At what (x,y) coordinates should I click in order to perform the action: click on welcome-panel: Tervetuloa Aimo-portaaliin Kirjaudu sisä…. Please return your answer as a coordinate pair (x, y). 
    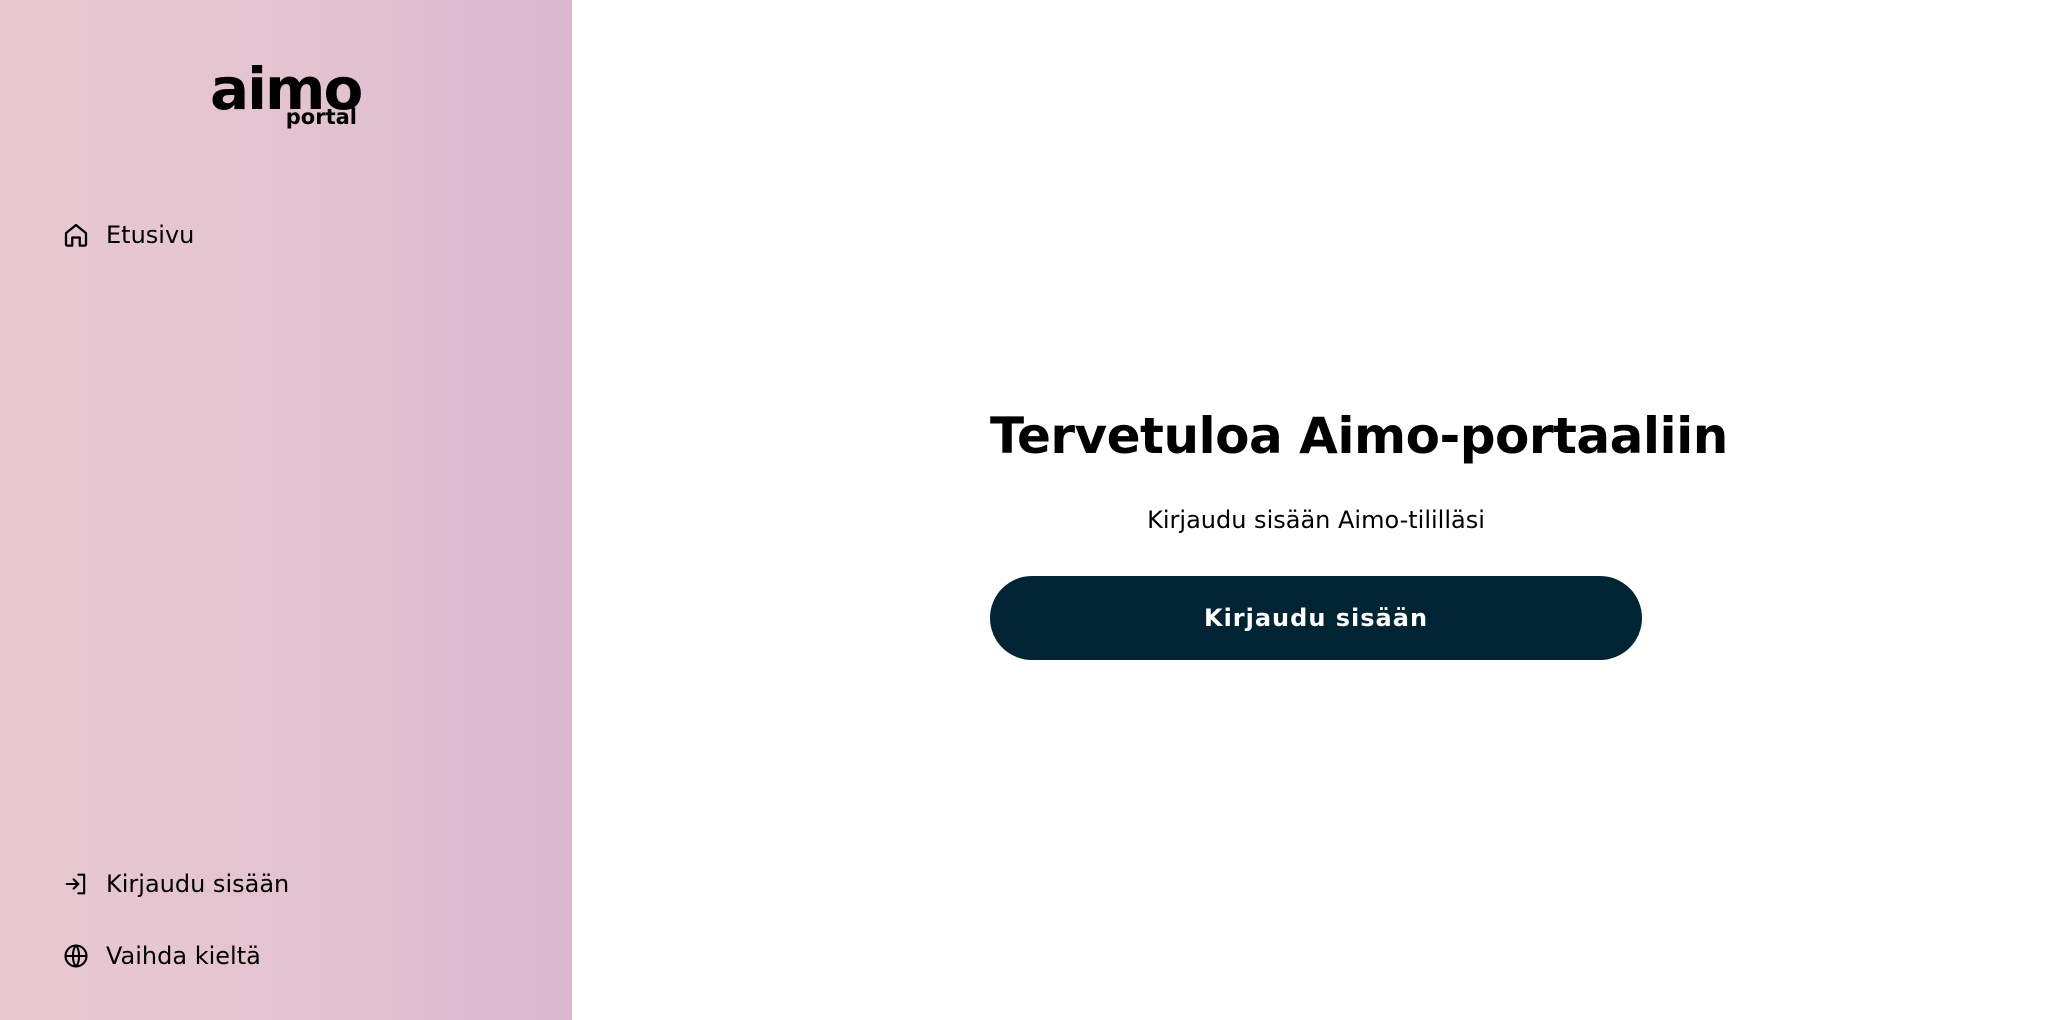
    Looking at the image, I should click on (1359, 530).